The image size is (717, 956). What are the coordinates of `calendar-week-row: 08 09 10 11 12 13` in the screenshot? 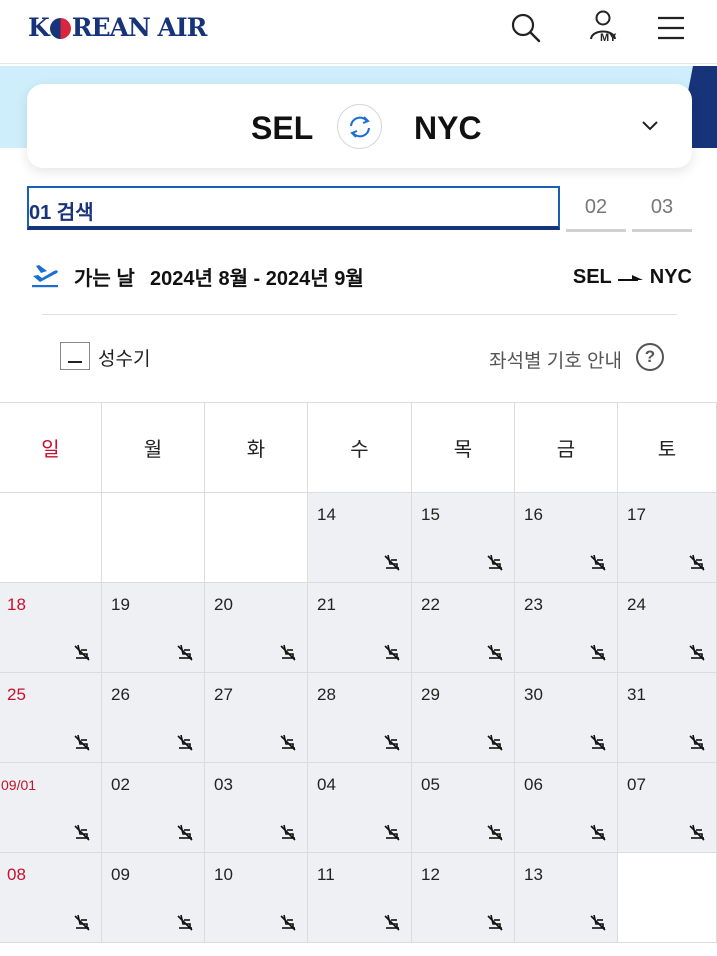 It's located at (358, 898).